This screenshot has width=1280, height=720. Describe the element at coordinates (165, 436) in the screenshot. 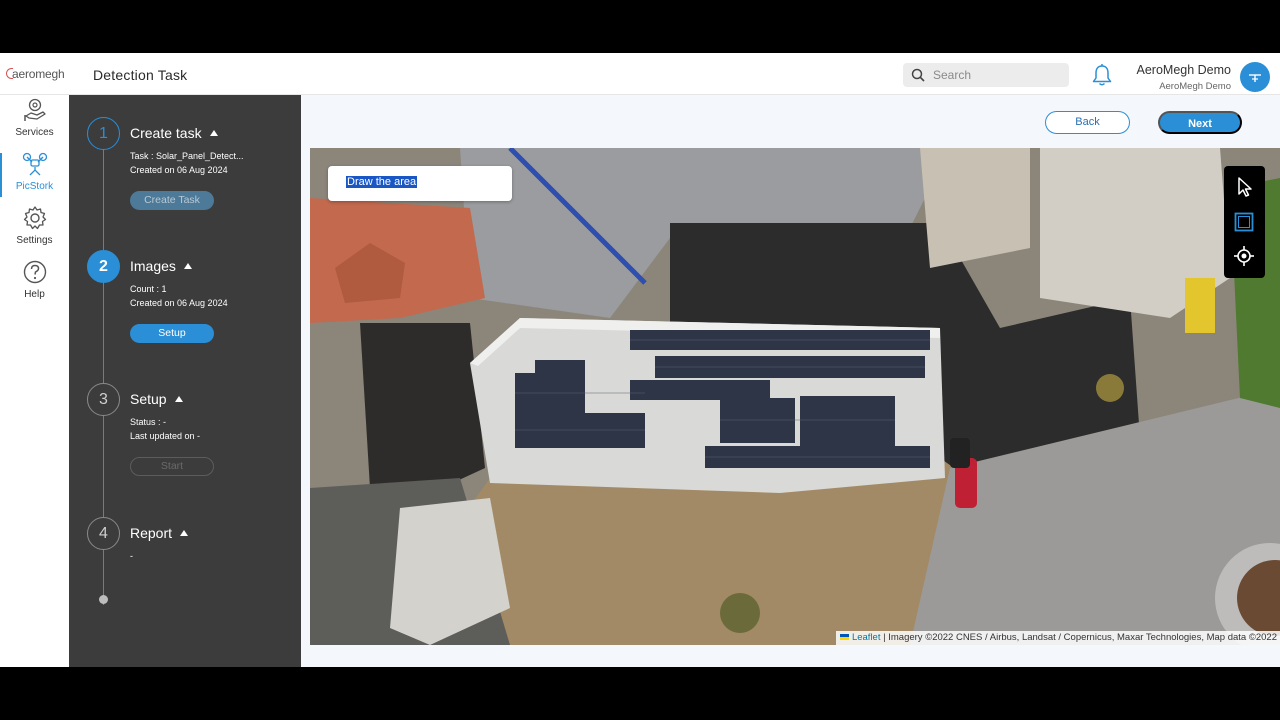

I see `step-last-updated: Last updated on -` at that location.